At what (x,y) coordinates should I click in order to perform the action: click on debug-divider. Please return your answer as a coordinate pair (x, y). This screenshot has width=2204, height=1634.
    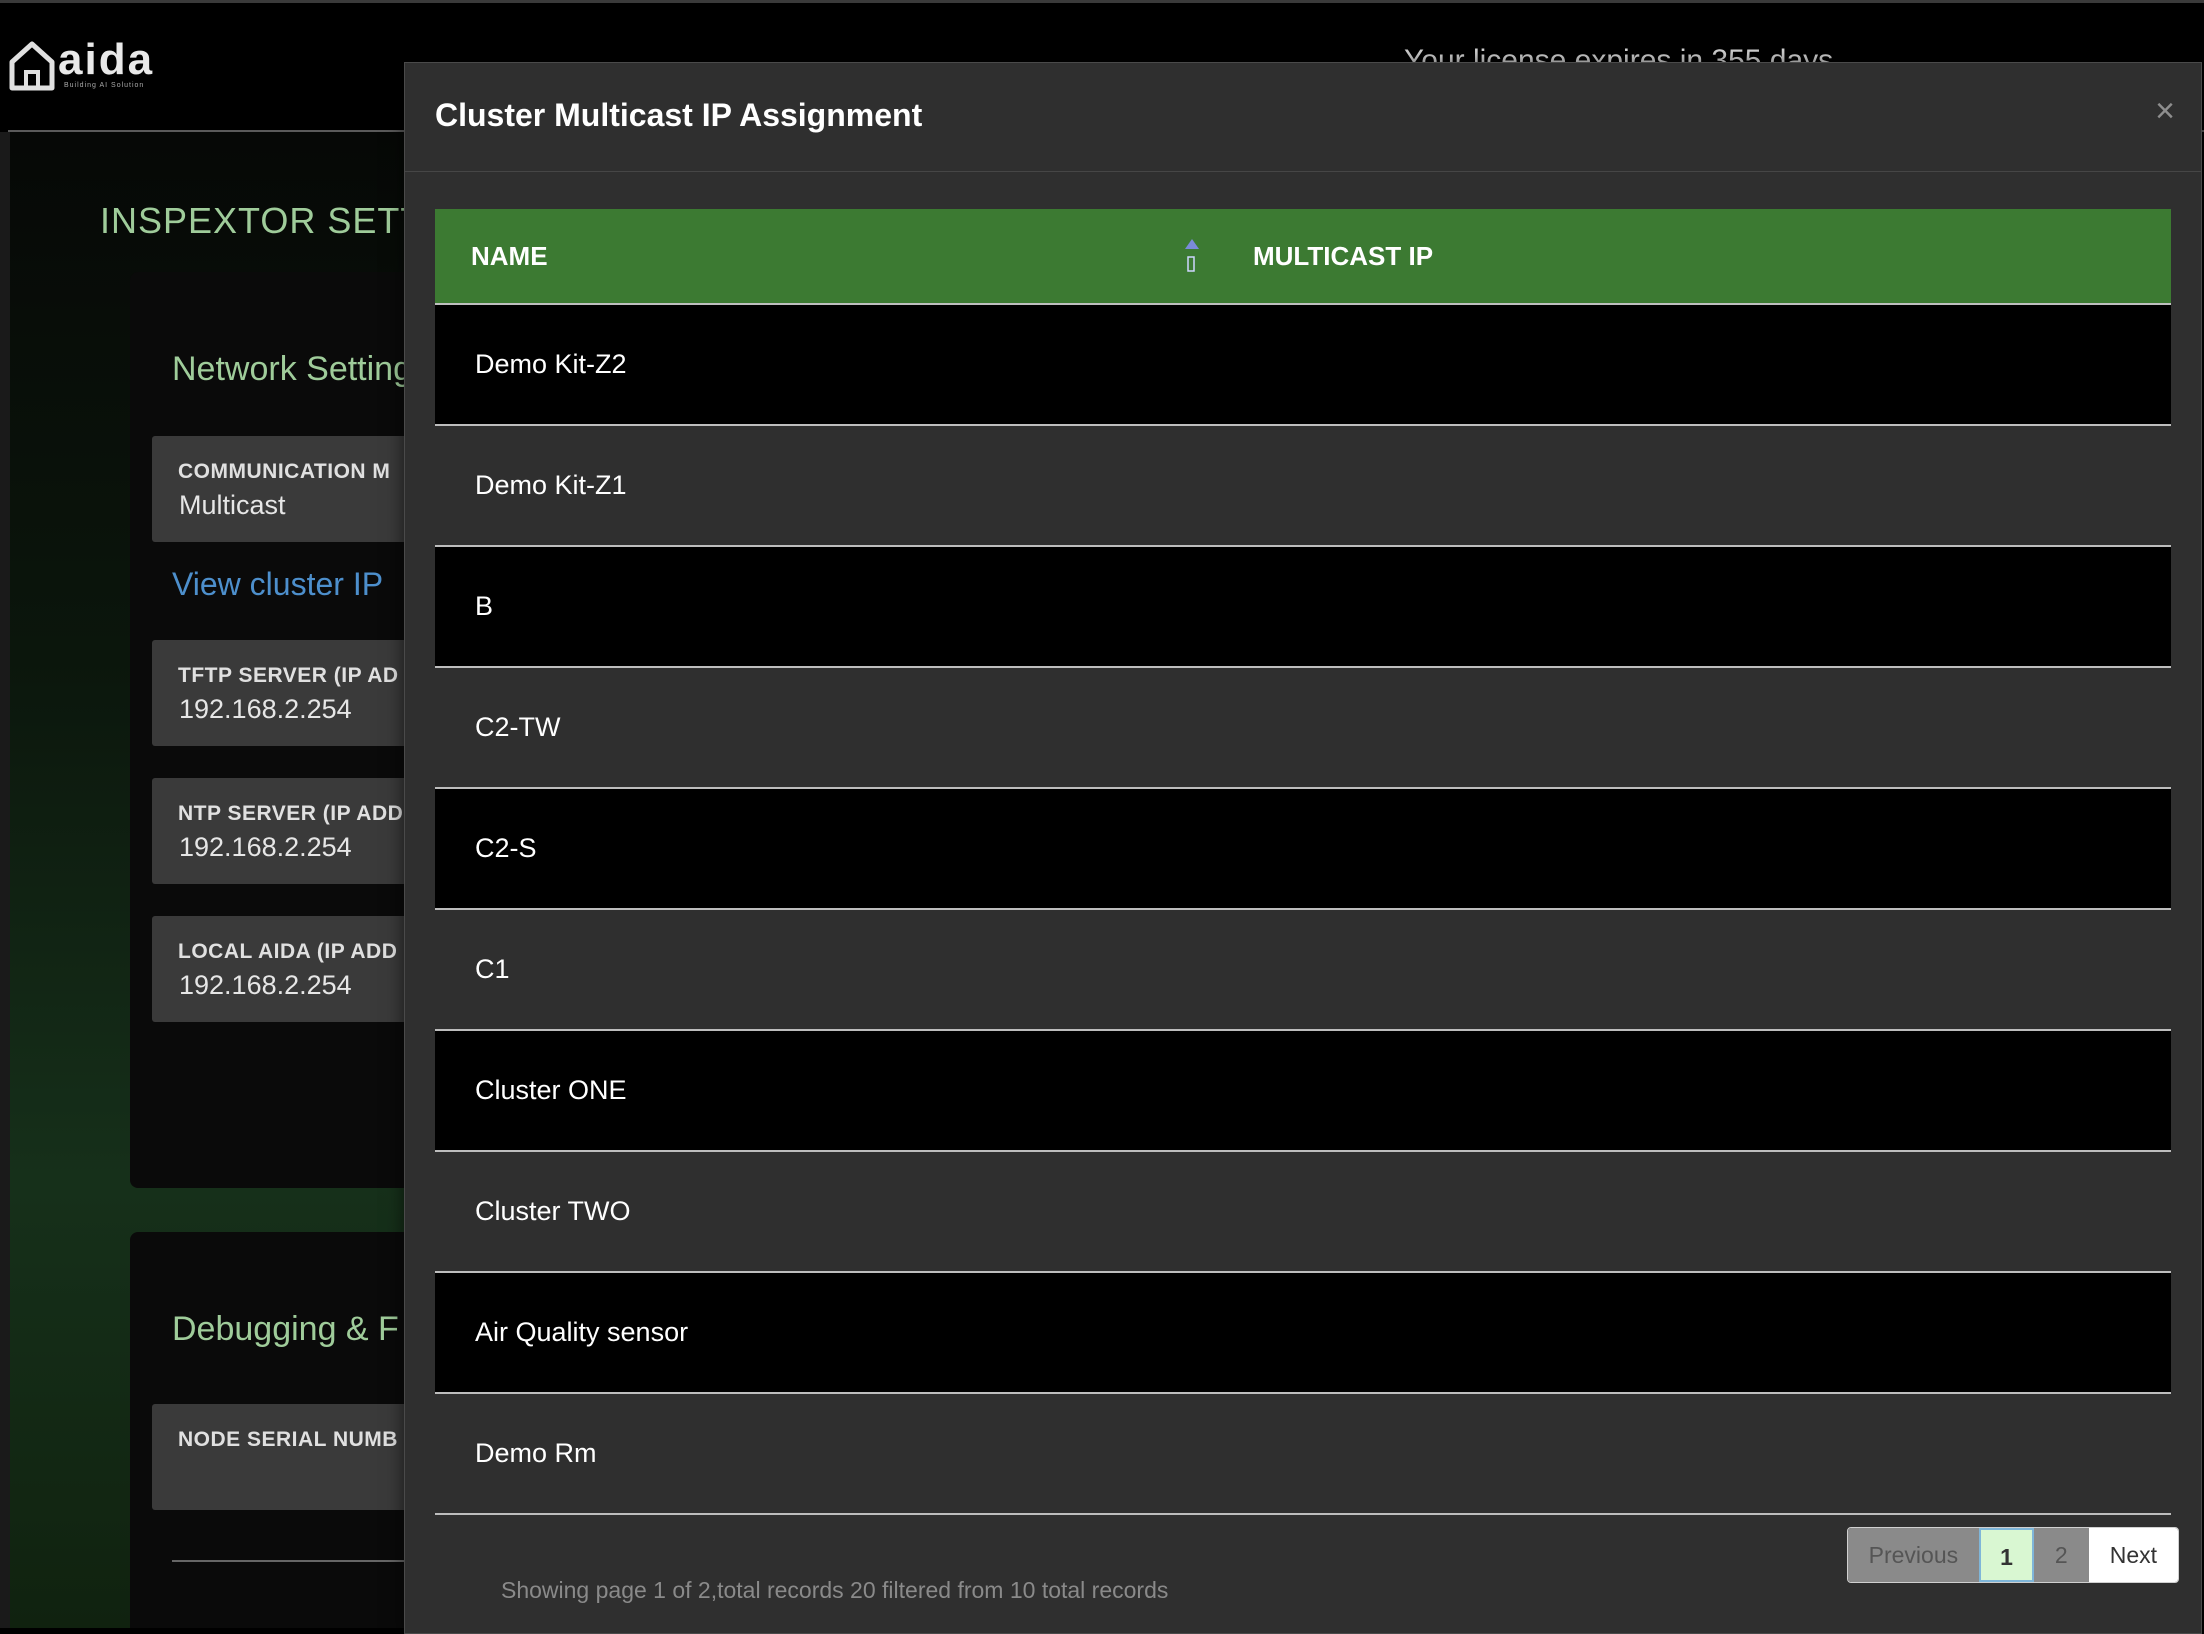
    Looking at the image, I should click on (292, 1561).